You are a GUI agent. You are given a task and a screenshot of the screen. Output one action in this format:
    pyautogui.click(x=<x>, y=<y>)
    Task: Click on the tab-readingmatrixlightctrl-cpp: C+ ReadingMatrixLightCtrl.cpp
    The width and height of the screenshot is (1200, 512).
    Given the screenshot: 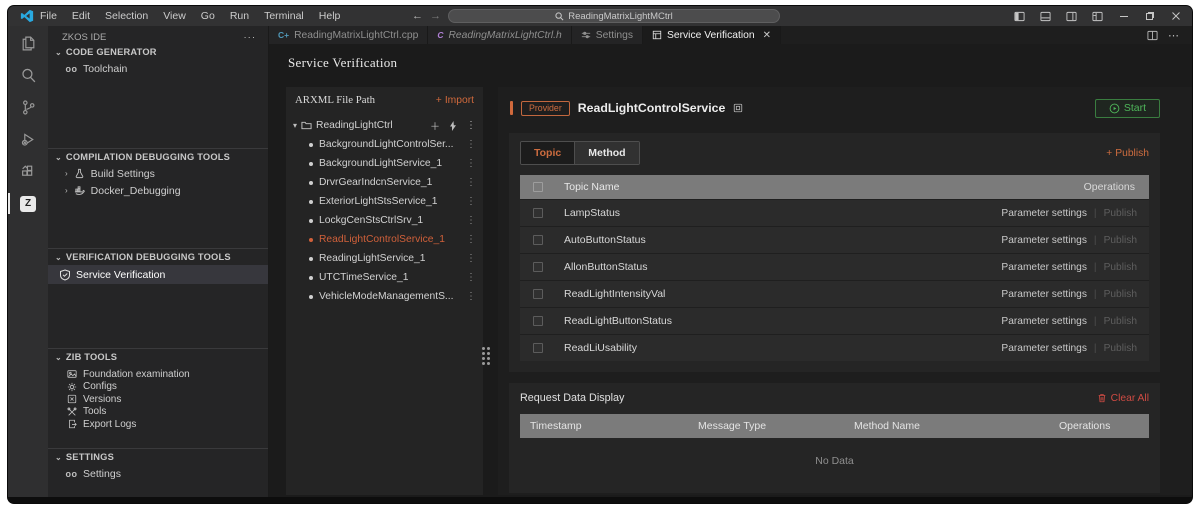 What is the action you would take?
    pyautogui.click(x=349, y=35)
    